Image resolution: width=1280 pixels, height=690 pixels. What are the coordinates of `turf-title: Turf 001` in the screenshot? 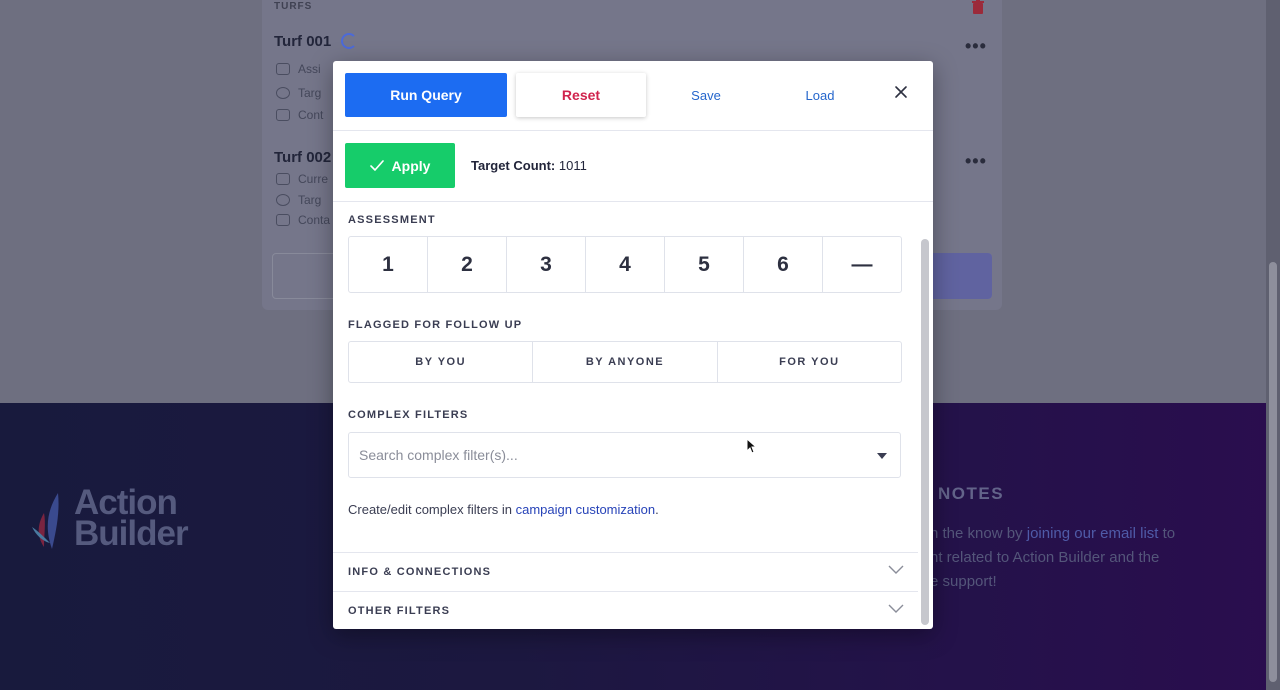 It's located at (302, 41).